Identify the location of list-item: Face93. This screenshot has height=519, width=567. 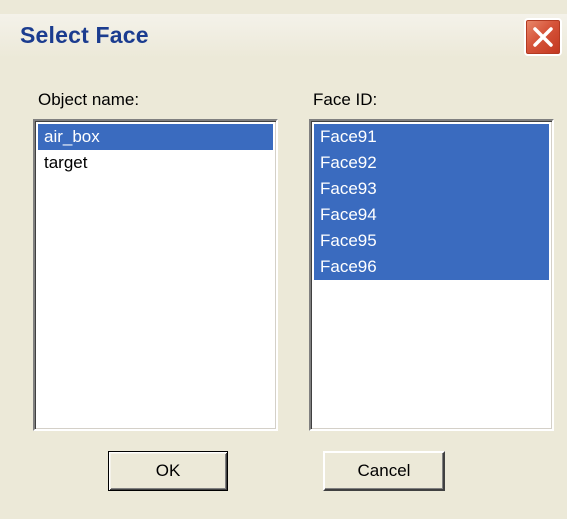
(431, 189).